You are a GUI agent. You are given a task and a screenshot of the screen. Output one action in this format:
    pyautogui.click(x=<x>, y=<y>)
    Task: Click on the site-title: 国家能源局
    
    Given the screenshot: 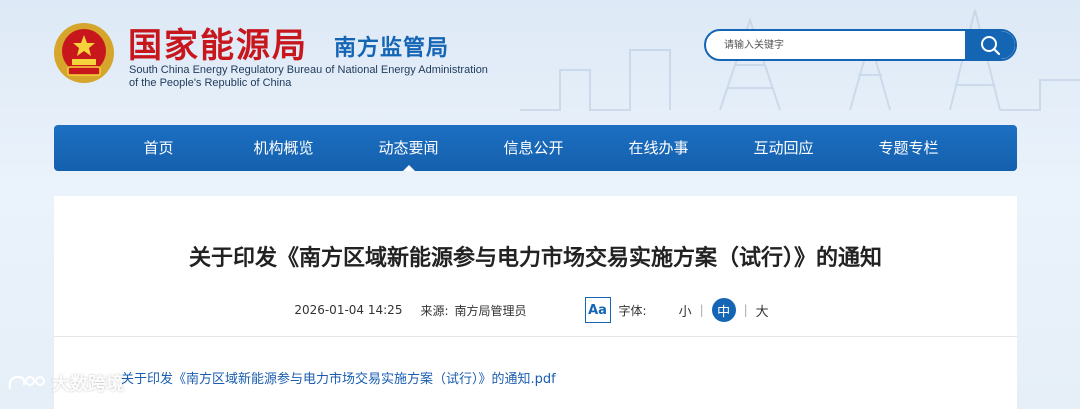 What is the action you would take?
    pyautogui.click(x=218, y=46)
    